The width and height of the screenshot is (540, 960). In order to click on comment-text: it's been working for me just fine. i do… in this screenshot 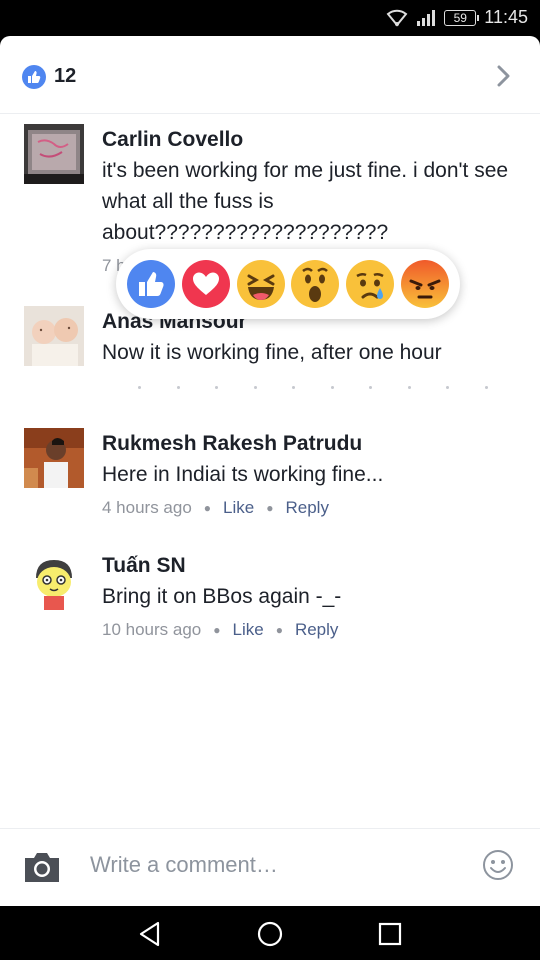, I will do `click(305, 201)`.